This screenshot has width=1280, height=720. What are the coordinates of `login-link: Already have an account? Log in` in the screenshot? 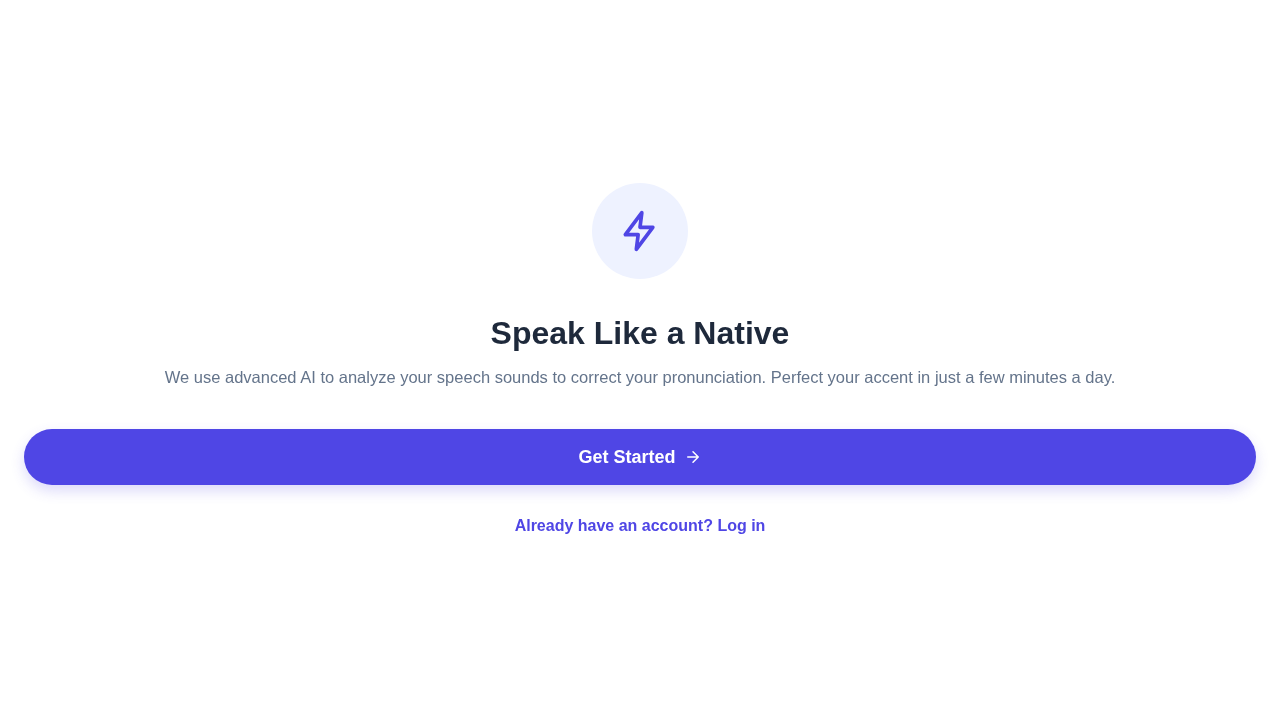 It's located at (640, 525).